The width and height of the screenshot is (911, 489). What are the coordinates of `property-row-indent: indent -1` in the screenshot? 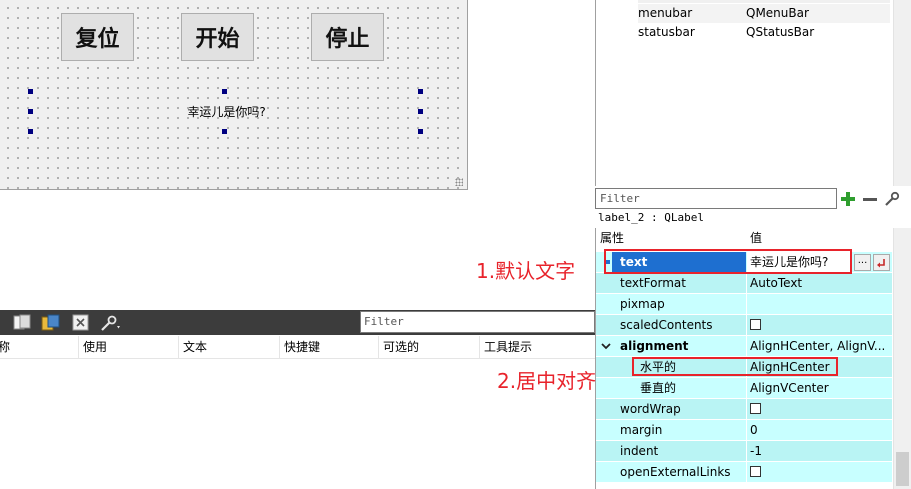 It's located at (744, 451).